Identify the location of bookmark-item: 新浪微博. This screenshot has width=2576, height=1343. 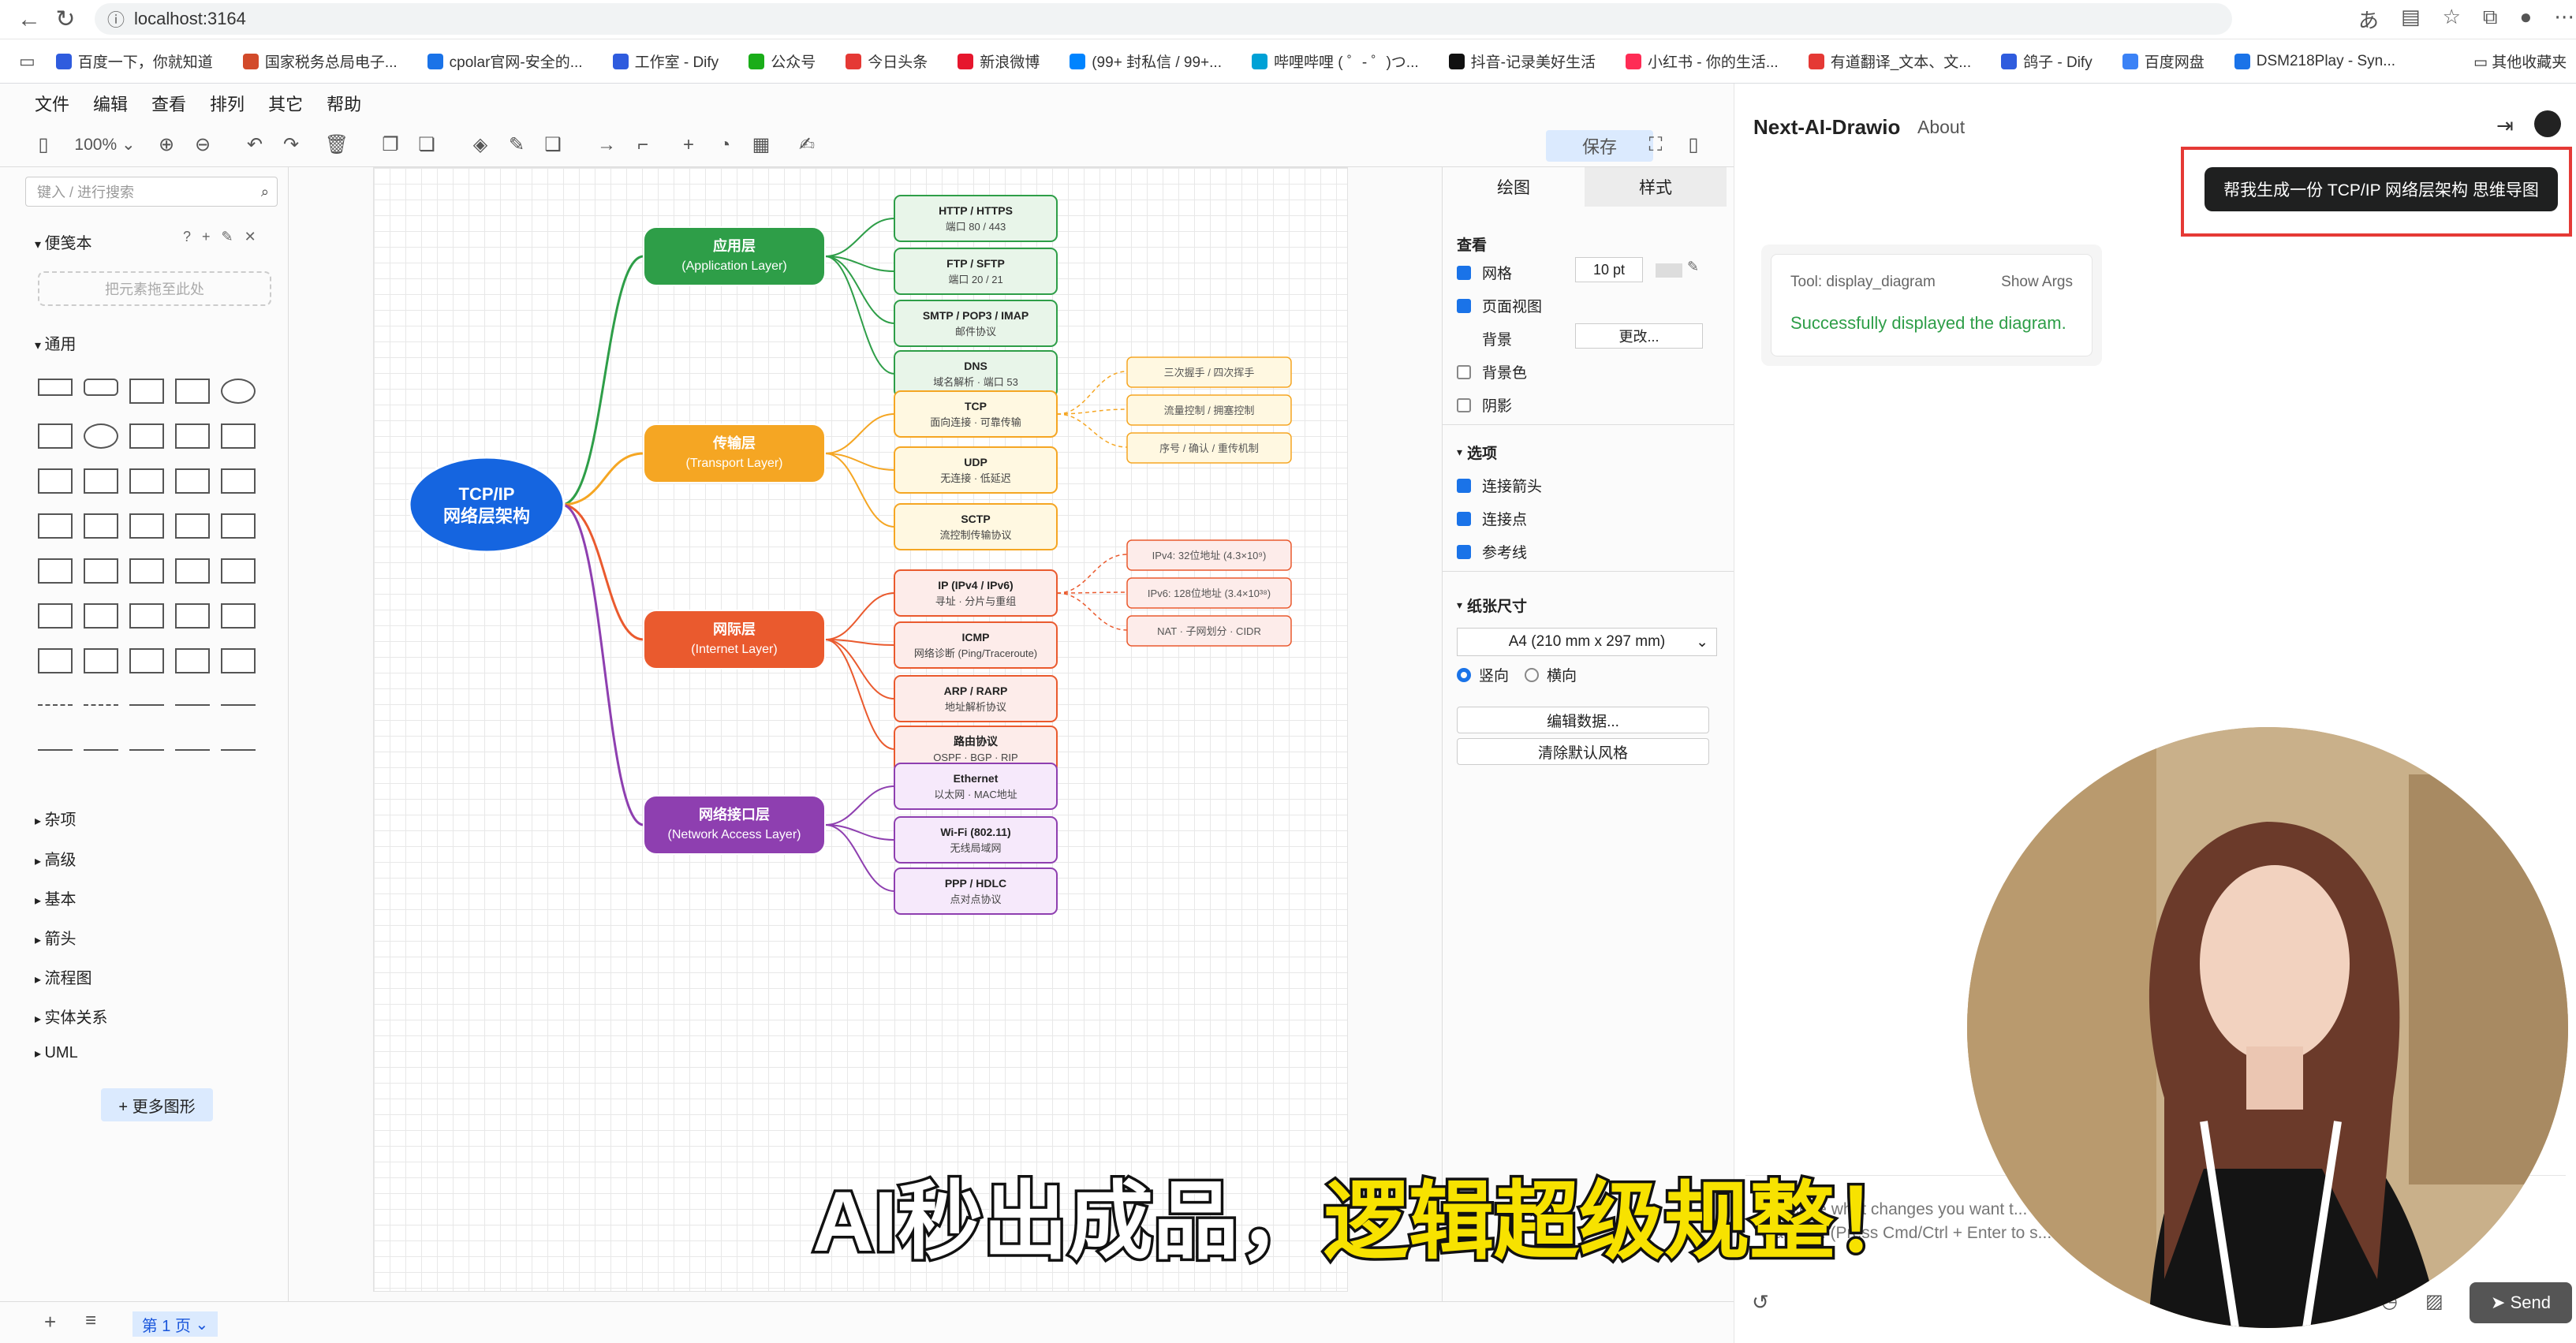
(999, 61).